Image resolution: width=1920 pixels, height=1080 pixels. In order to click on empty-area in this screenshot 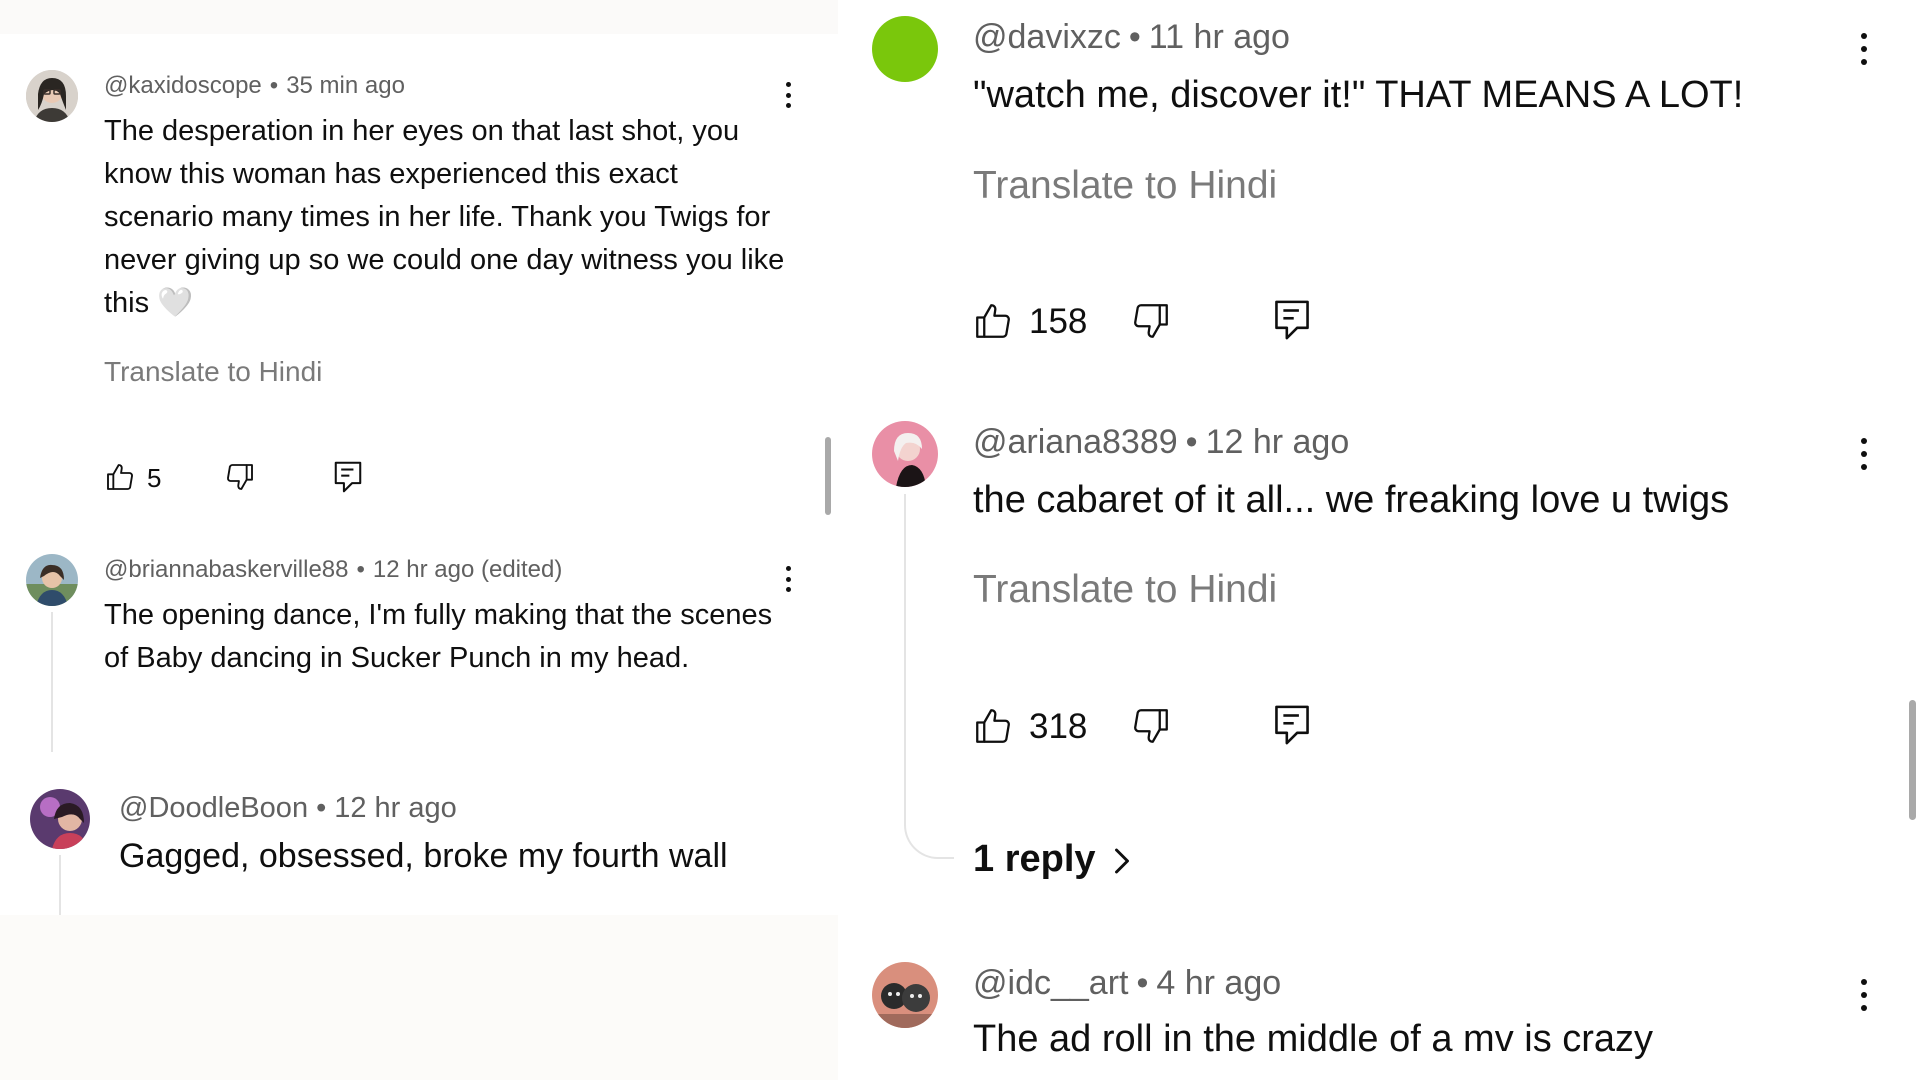, I will do `click(419, 997)`.